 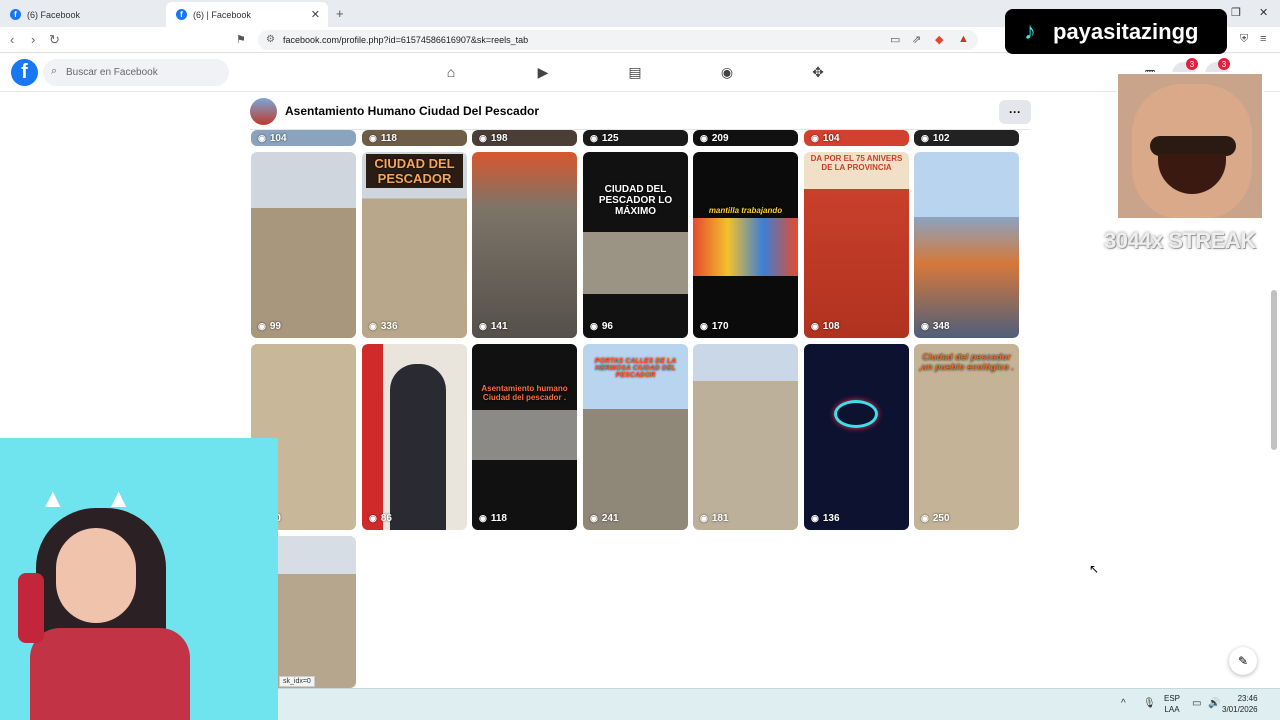 What do you see at coordinates (106, 498) in the screenshot?
I see `cat-ears-icon: ▲▲` at bounding box center [106, 498].